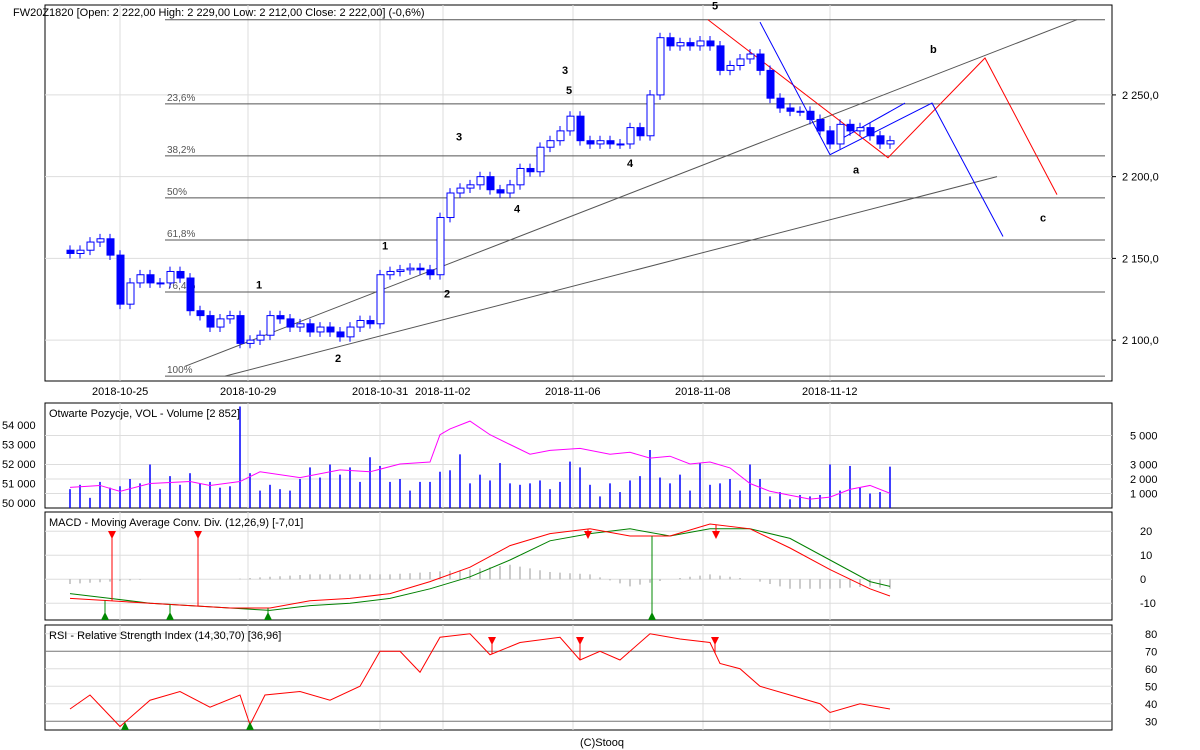 This screenshot has height=750, width=1200. Describe the element at coordinates (19, 426) in the screenshot. I see `oi-tick-label: 54 000` at that location.